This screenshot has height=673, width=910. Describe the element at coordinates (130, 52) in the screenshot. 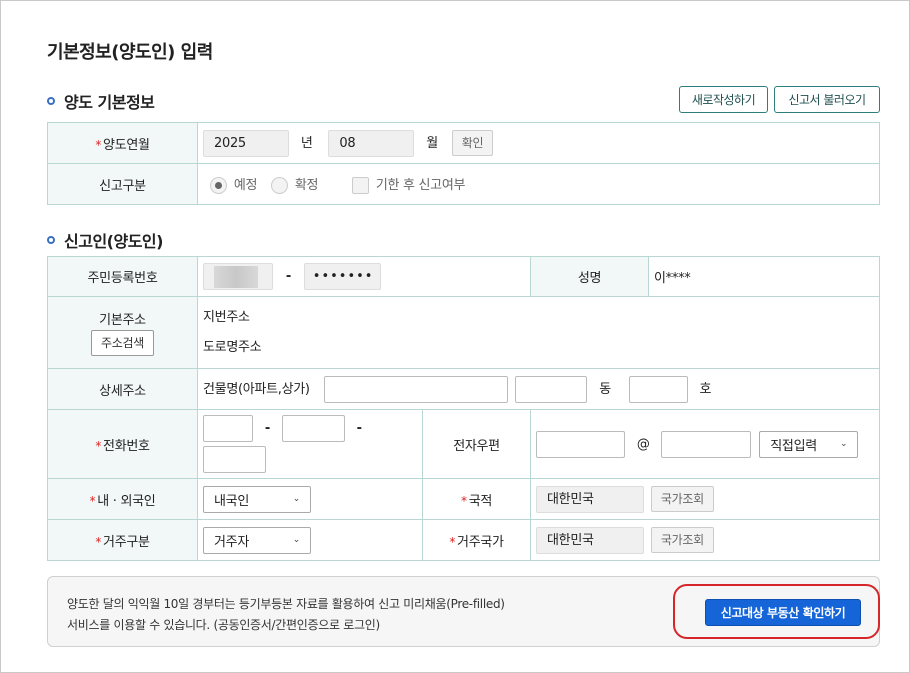

I see `page-title: 기본정보(양도인) 입력` at that location.